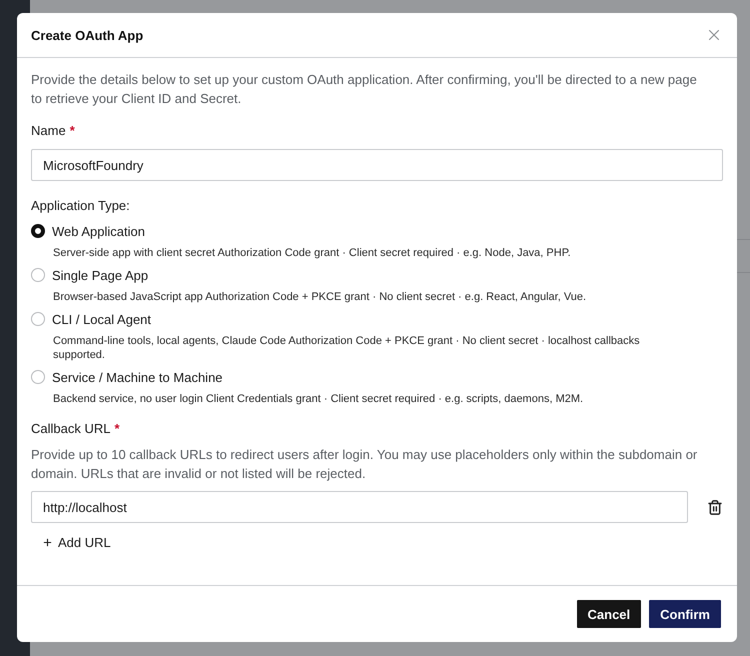 The image size is (750, 656). What do you see at coordinates (312, 253) in the screenshot?
I see `option-description: Server-side app with client secret Authorization Code grant · Client secret required · e.g. Node, Java, PHP.` at bounding box center [312, 253].